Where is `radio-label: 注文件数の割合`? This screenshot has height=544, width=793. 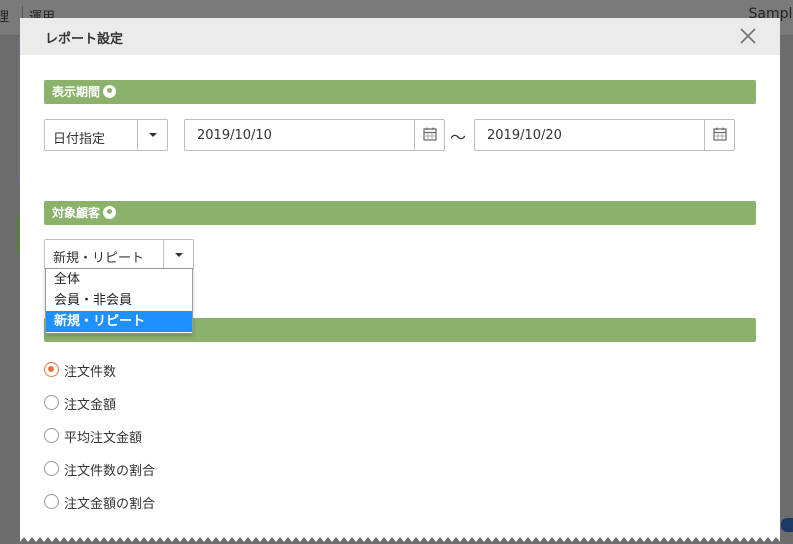
radio-label: 注文件数の割合 is located at coordinates (110, 471).